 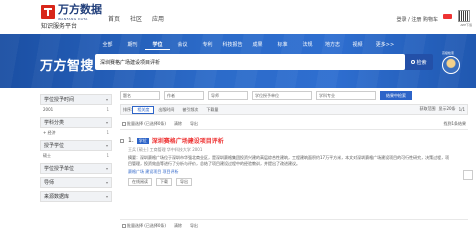 What do you see at coordinates (294, 124) in the screenshot?
I see `batch-select-bar: 批量选择 (已选择0条) 清除 导出 找到1条结果` at bounding box center [294, 124].